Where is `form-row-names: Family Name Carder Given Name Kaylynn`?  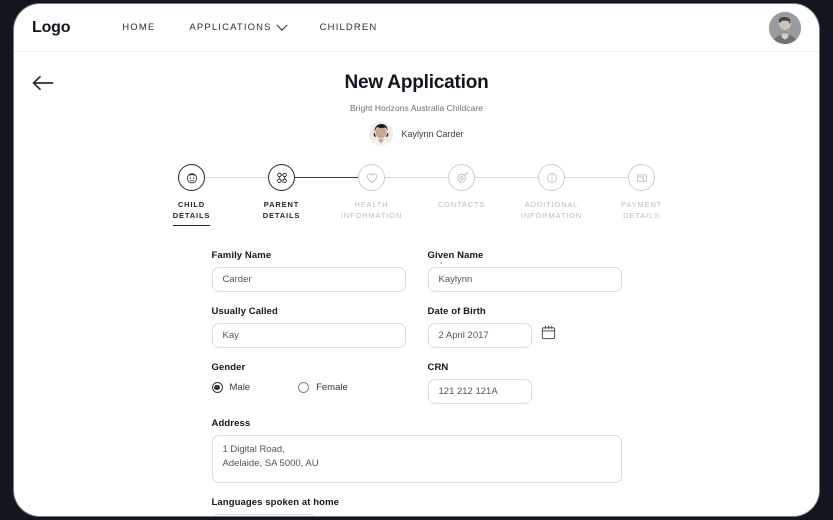 form-row-names: Family Name Carder Given Name Kaylynn is located at coordinates (416, 270).